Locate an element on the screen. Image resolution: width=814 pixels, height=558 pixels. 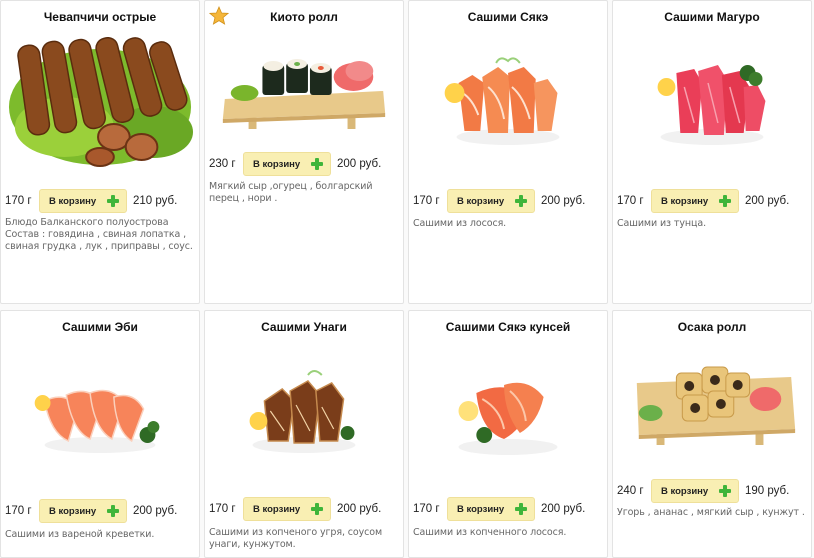
buy-row: 240 г В корзину 190 руб. is located at coordinates (712, 491).